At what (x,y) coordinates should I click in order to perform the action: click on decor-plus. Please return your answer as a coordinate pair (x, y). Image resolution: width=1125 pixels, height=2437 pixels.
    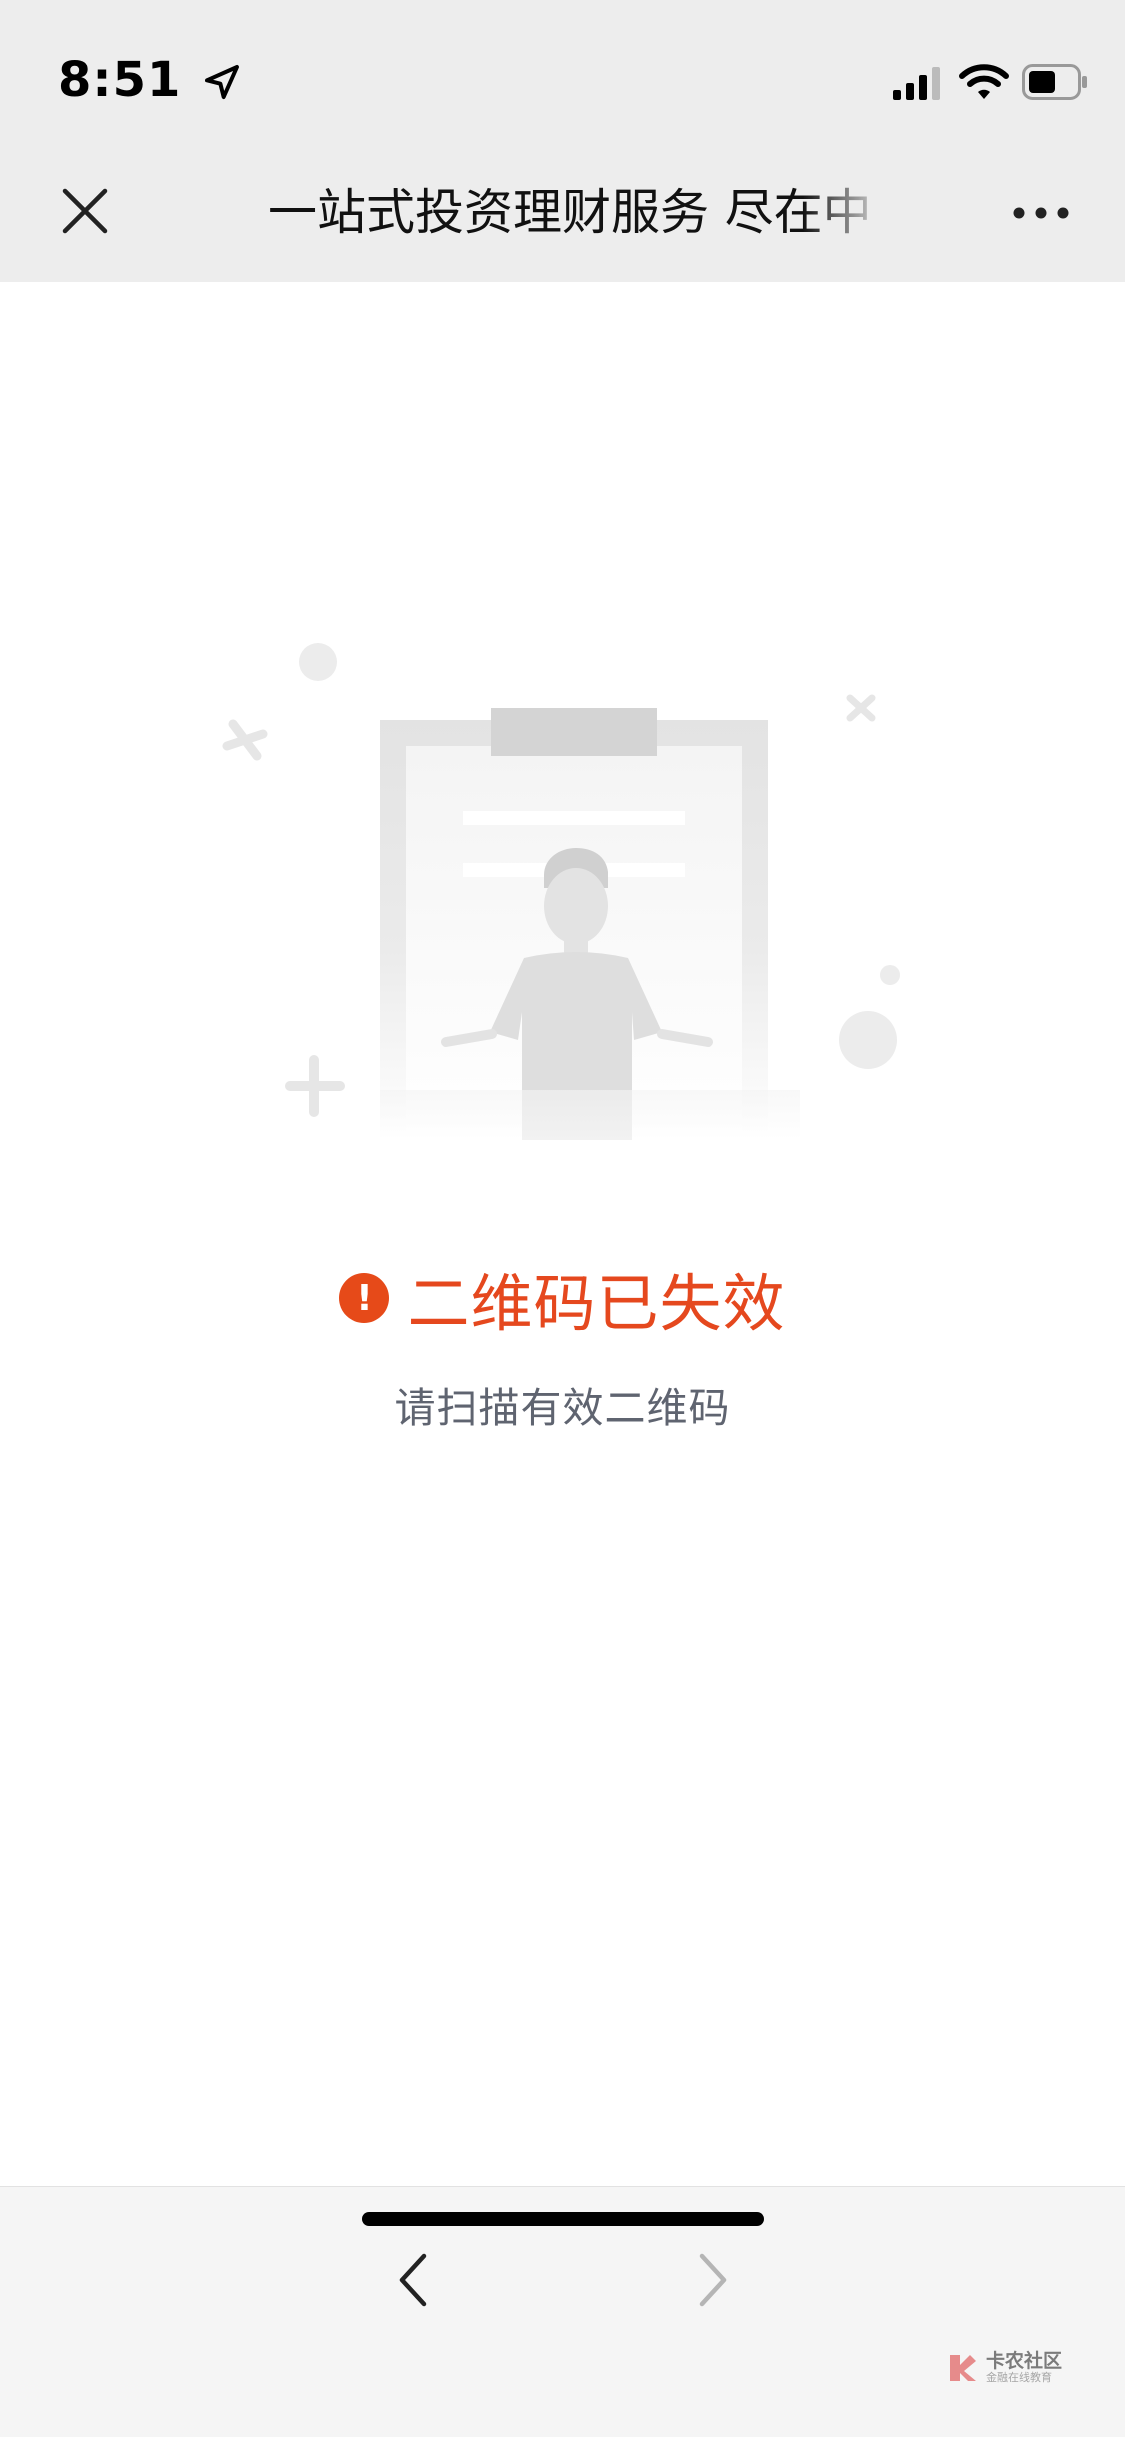
    Looking at the image, I should click on (315, 1086).